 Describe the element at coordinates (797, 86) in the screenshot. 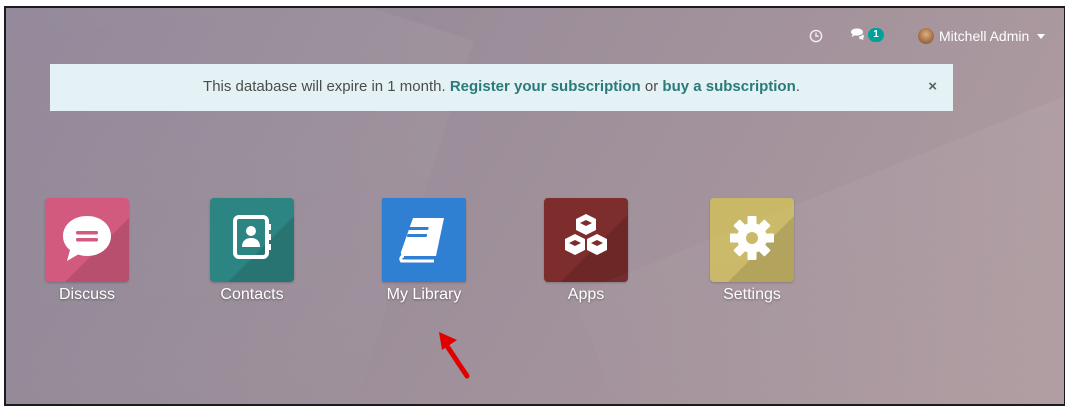

I see `banner-text-after: .` at that location.